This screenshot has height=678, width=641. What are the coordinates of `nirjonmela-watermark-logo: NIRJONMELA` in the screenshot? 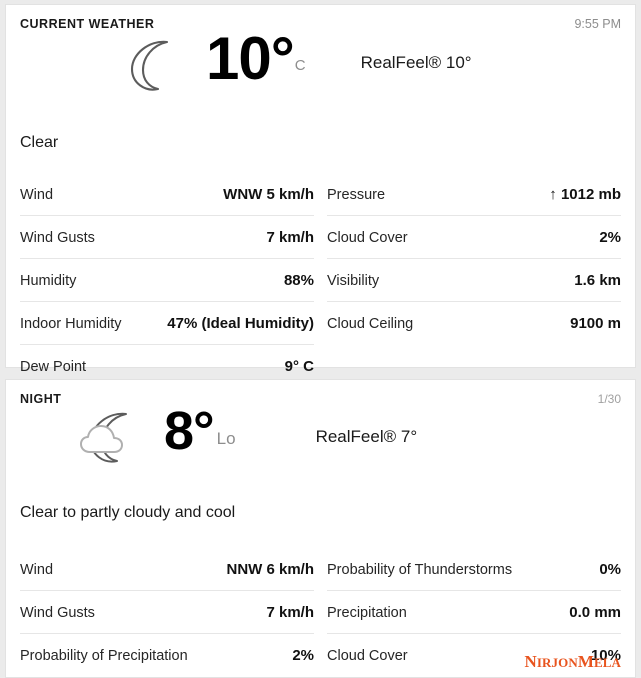 It's located at (572, 661).